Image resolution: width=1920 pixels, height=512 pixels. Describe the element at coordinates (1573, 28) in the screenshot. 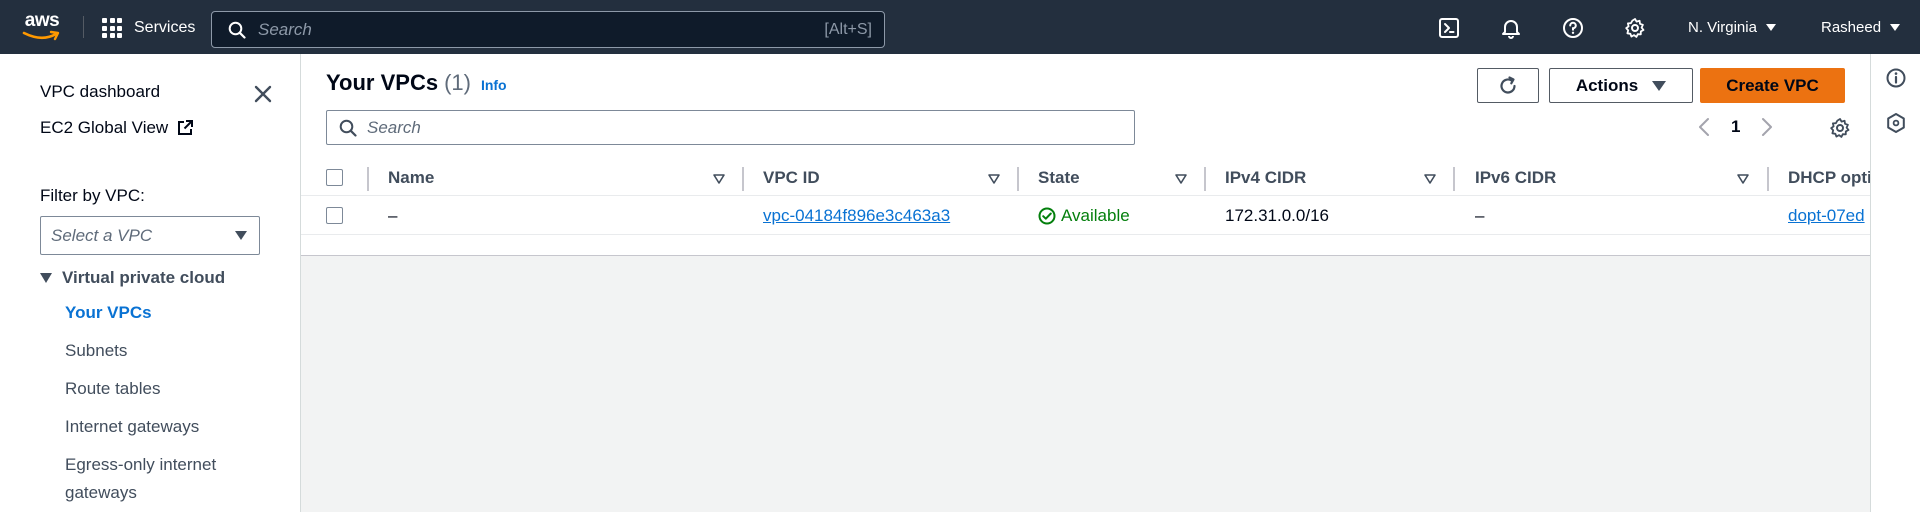

I see `help-icon` at that location.